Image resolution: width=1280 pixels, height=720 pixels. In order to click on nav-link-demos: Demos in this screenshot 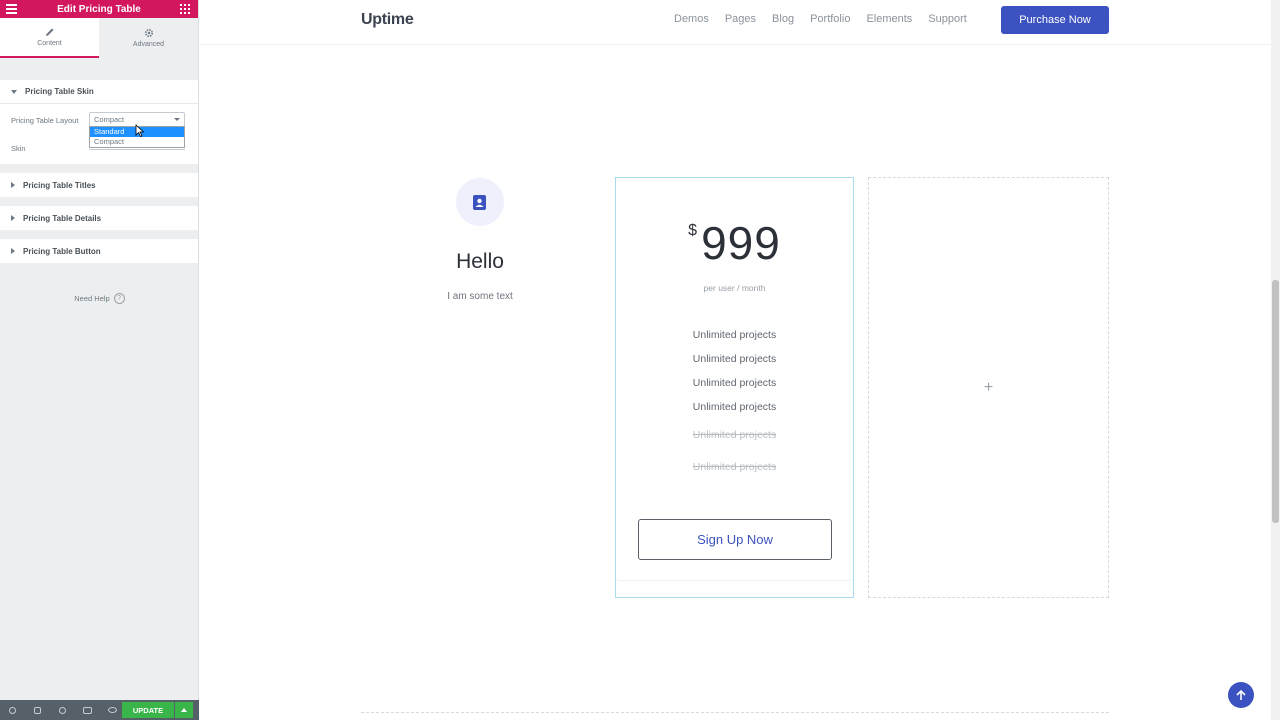, I will do `click(691, 19)`.